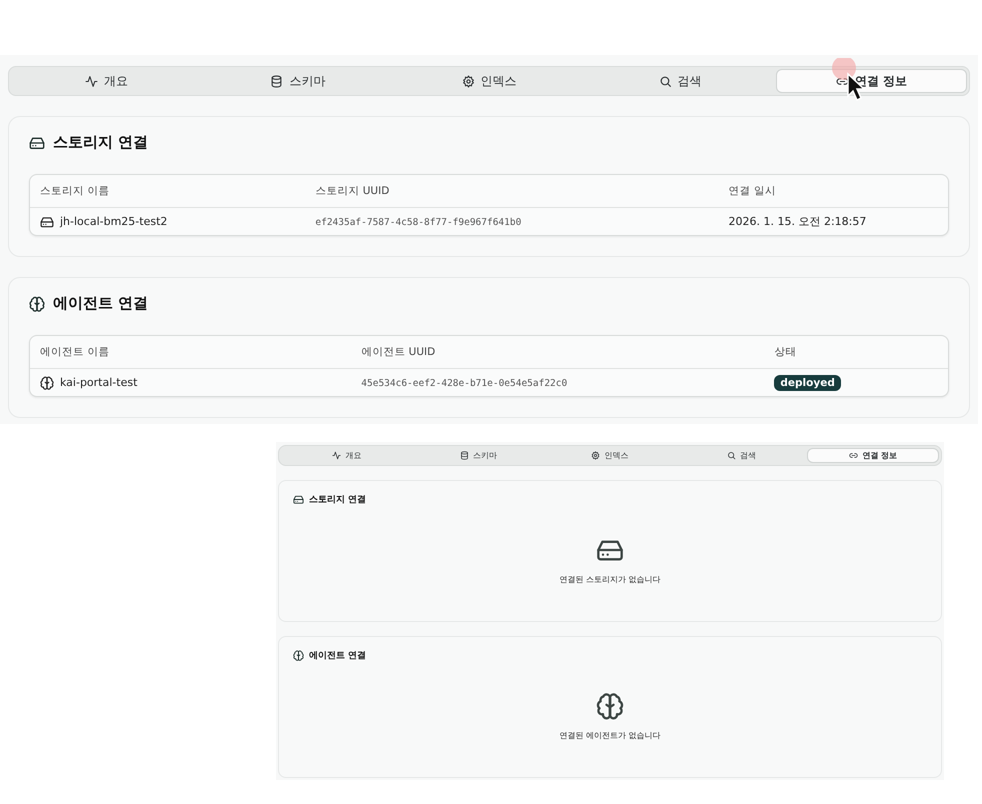 The width and height of the screenshot is (982, 804). What do you see at coordinates (833, 191) in the screenshot?
I see `column-header: 연결 일시` at bounding box center [833, 191].